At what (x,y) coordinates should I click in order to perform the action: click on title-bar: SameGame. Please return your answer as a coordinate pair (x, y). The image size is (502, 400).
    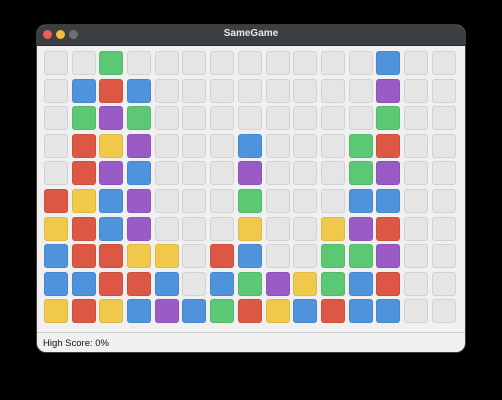
    Looking at the image, I should click on (251, 35).